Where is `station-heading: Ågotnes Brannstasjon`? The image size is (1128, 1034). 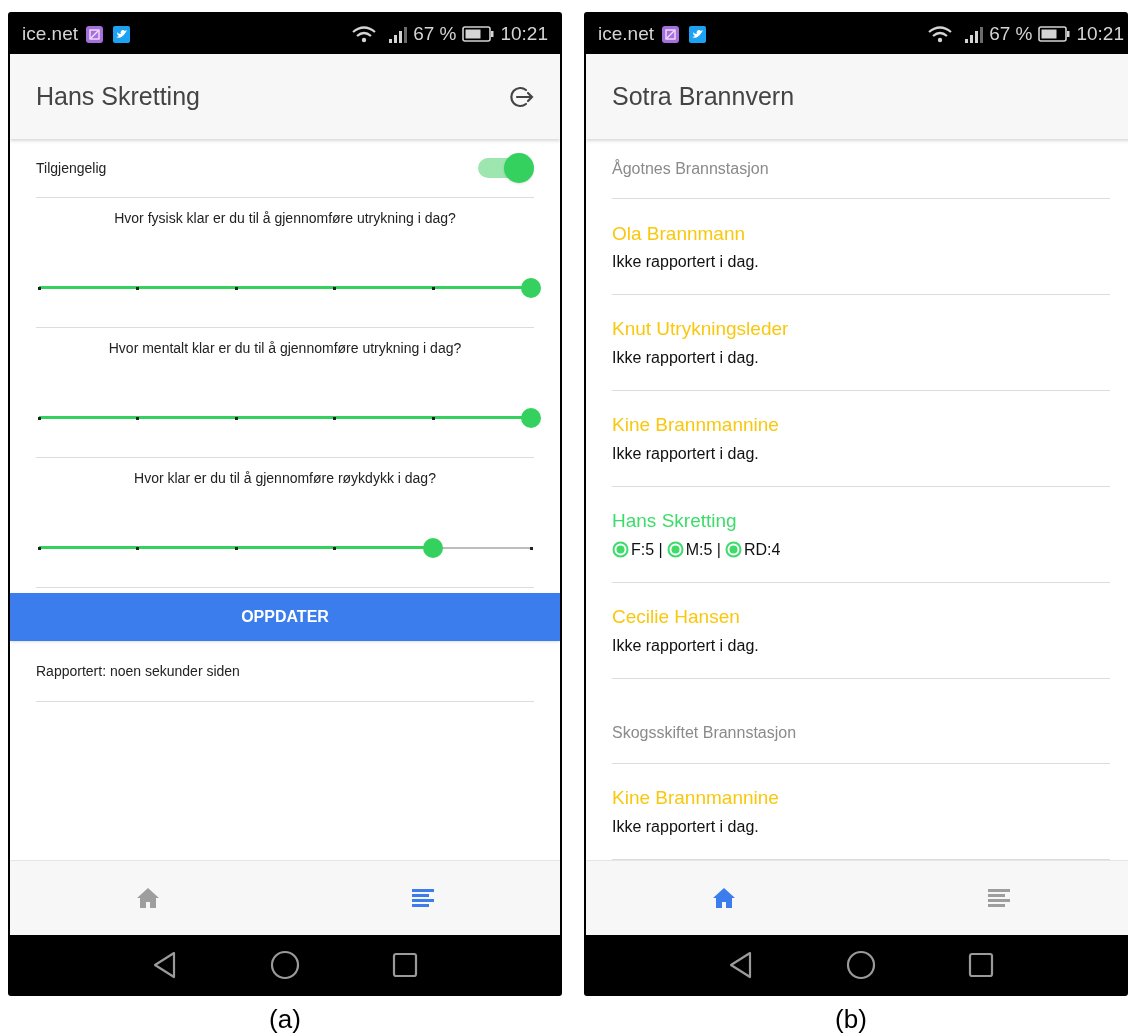 station-heading: Ågotnes Brannstasjon is located at coordinates (690, 168).